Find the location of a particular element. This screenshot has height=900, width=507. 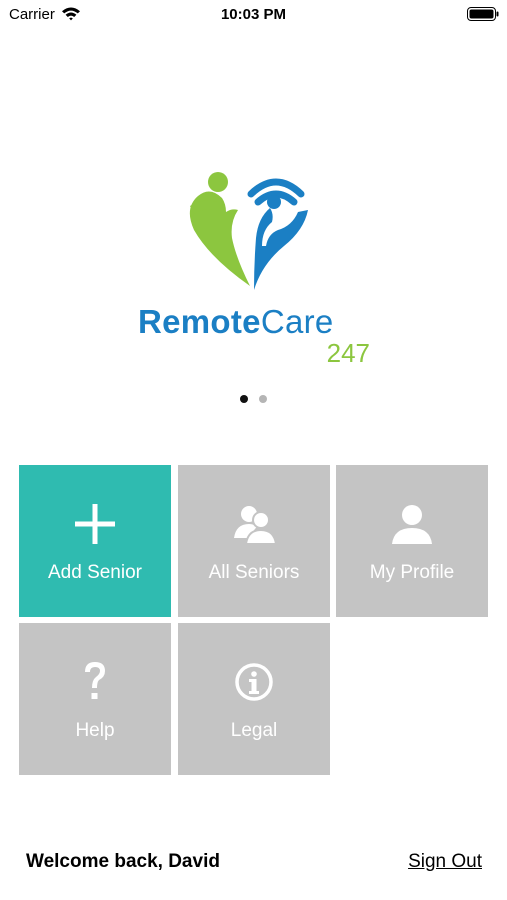

brand-name-part1: Remote is located at coordinates (199, 321).